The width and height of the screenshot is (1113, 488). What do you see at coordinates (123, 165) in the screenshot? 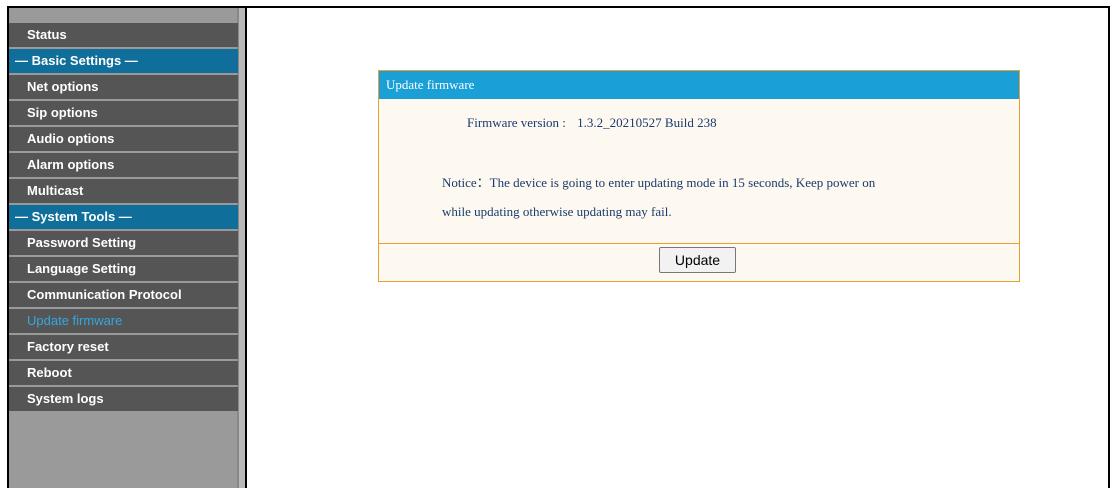
I see `sidebar-item-alarm-options: Alarm options` at bounding box center [123, 165].